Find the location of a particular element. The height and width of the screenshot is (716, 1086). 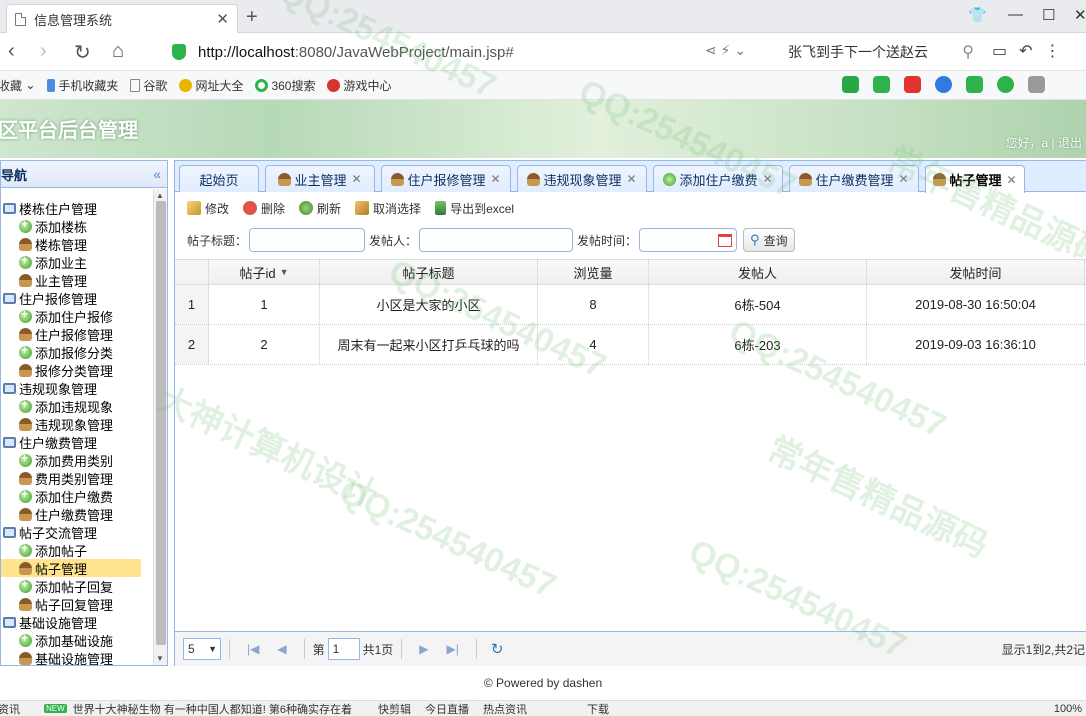

extension-search-icon is located at coordinates (943, 84).